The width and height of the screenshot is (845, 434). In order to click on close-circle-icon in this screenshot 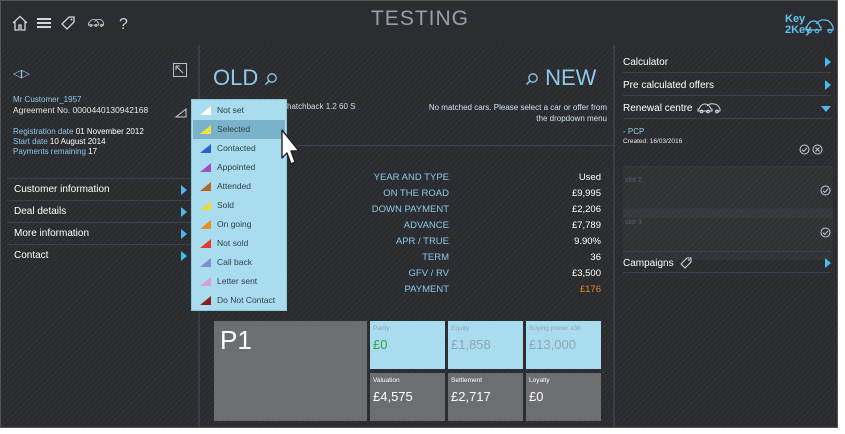, I will do `click(817, 149)`.